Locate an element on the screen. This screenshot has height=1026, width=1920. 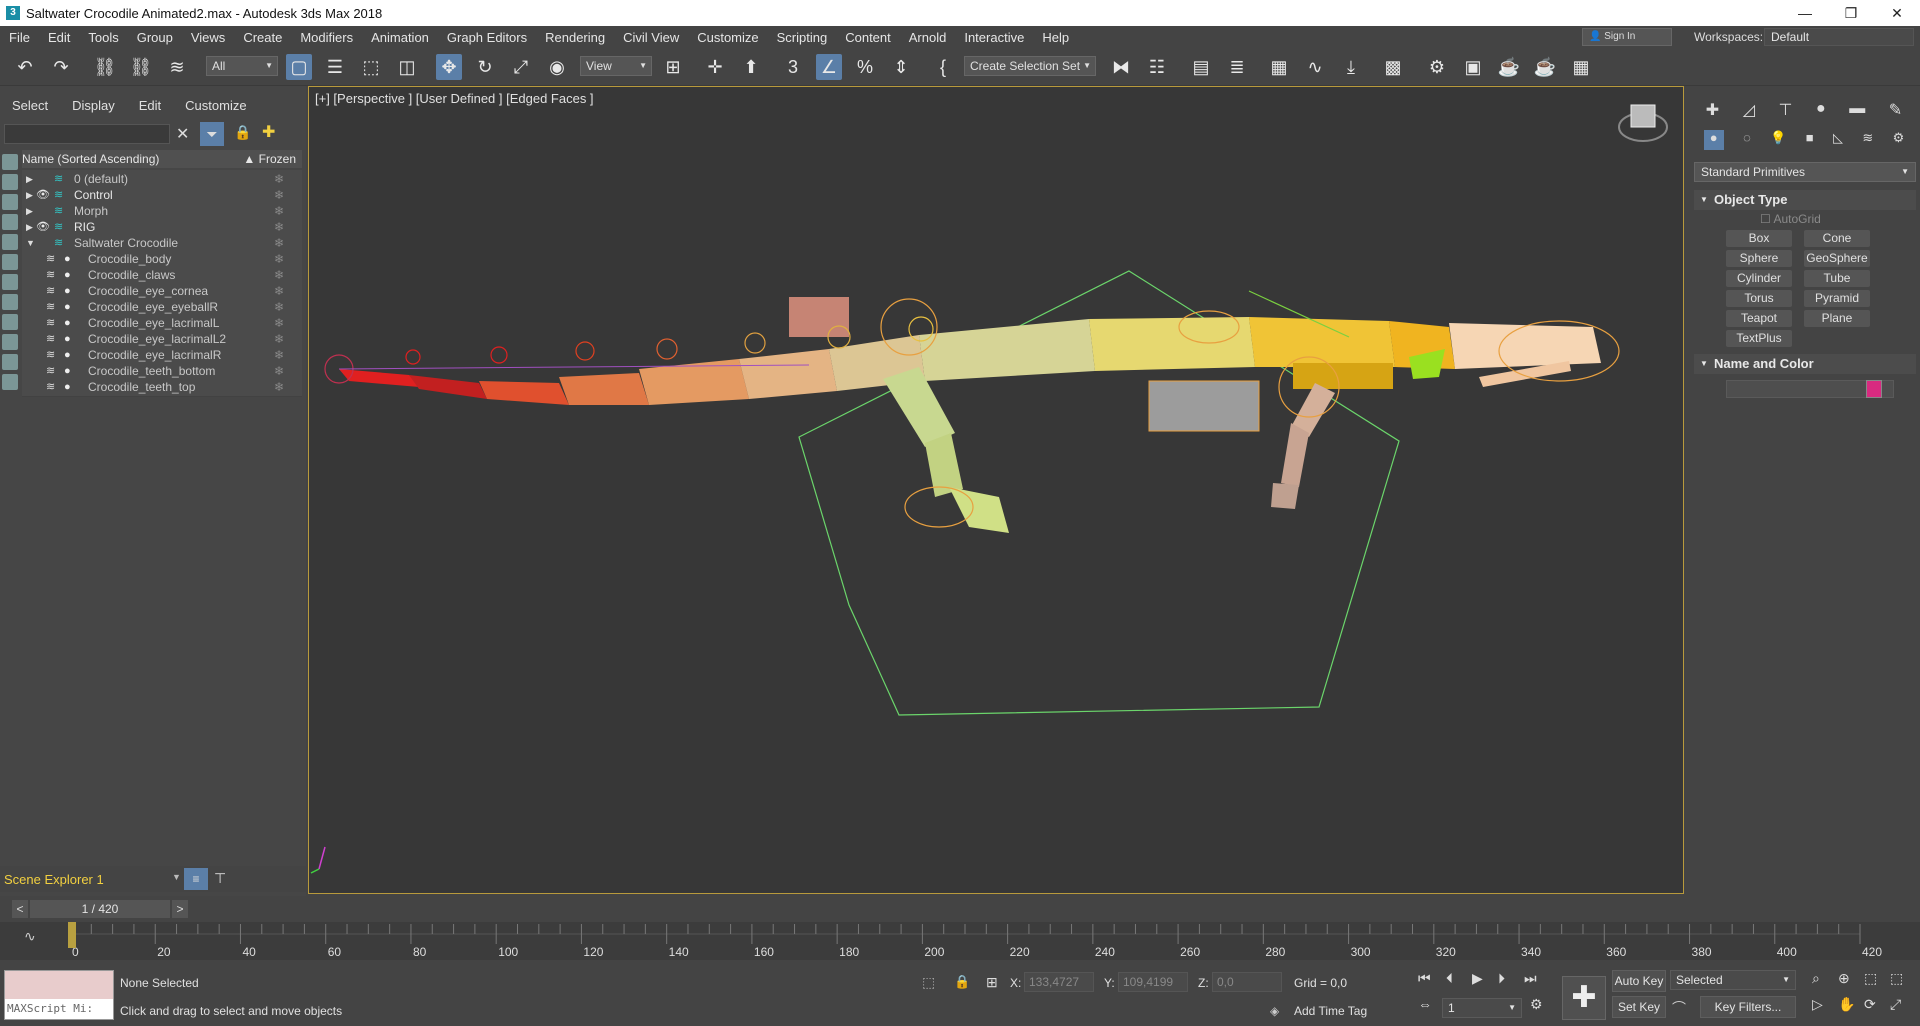
next-frame-icon: ⏵ is located at coordinates (1501, 978).